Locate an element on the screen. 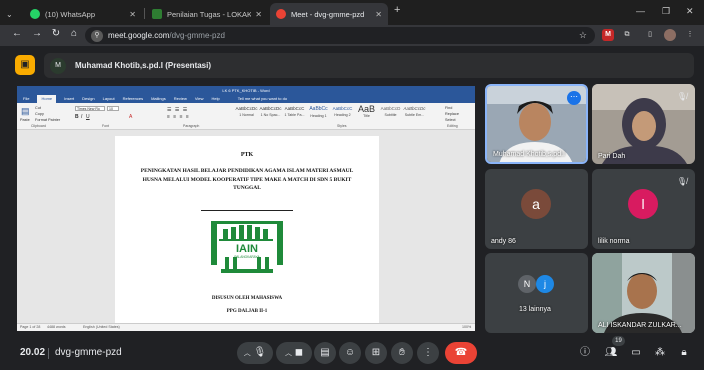 The height and width of the screenshot is (370, 704). underline-icon: U is located at coordinates (88, 117).